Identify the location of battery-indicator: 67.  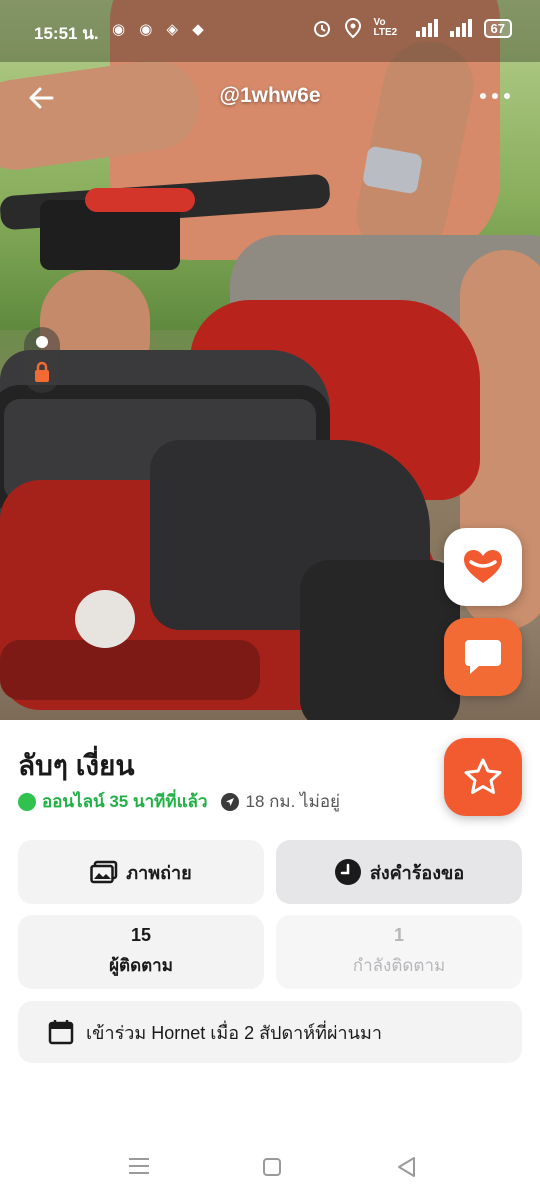
(497, 28).